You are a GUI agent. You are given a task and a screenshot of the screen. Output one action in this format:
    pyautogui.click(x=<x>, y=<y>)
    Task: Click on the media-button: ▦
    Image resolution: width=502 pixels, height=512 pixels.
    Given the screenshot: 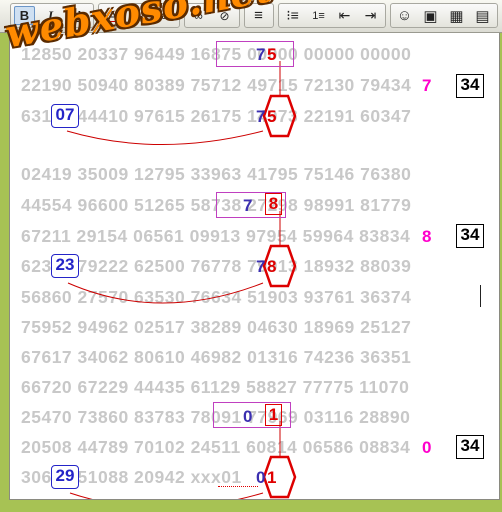 What is the action you would take?
    pyautogui.click(x=456, y=15)
    